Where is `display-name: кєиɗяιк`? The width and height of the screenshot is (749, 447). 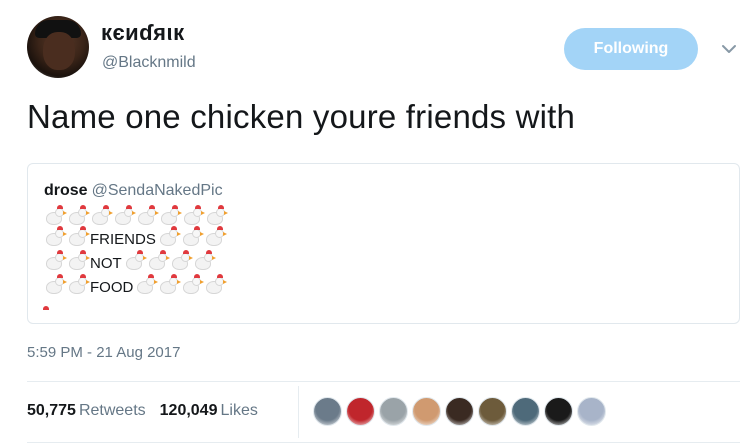
display-name: кєиɗяιк is located at coordinates (143, 33).